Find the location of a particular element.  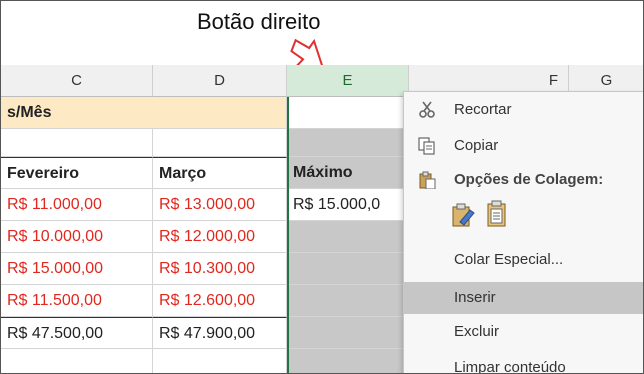

cell-value: R$ 10.000,00 is located at coordinates (77, 237).